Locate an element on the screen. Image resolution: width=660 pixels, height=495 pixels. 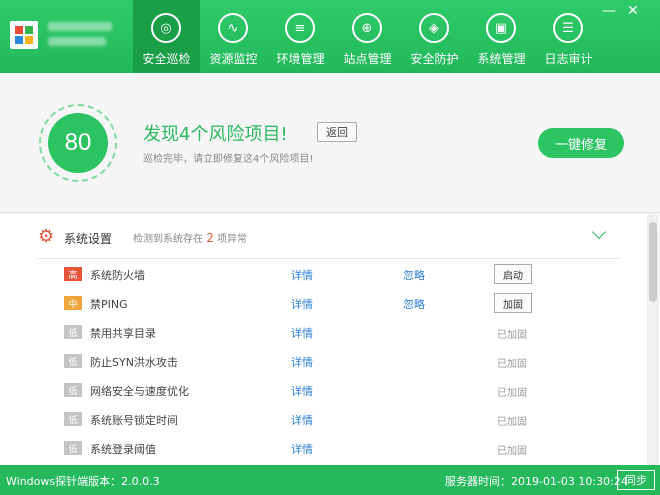
server-icon: ≡ is located at coordinates (300, 28).